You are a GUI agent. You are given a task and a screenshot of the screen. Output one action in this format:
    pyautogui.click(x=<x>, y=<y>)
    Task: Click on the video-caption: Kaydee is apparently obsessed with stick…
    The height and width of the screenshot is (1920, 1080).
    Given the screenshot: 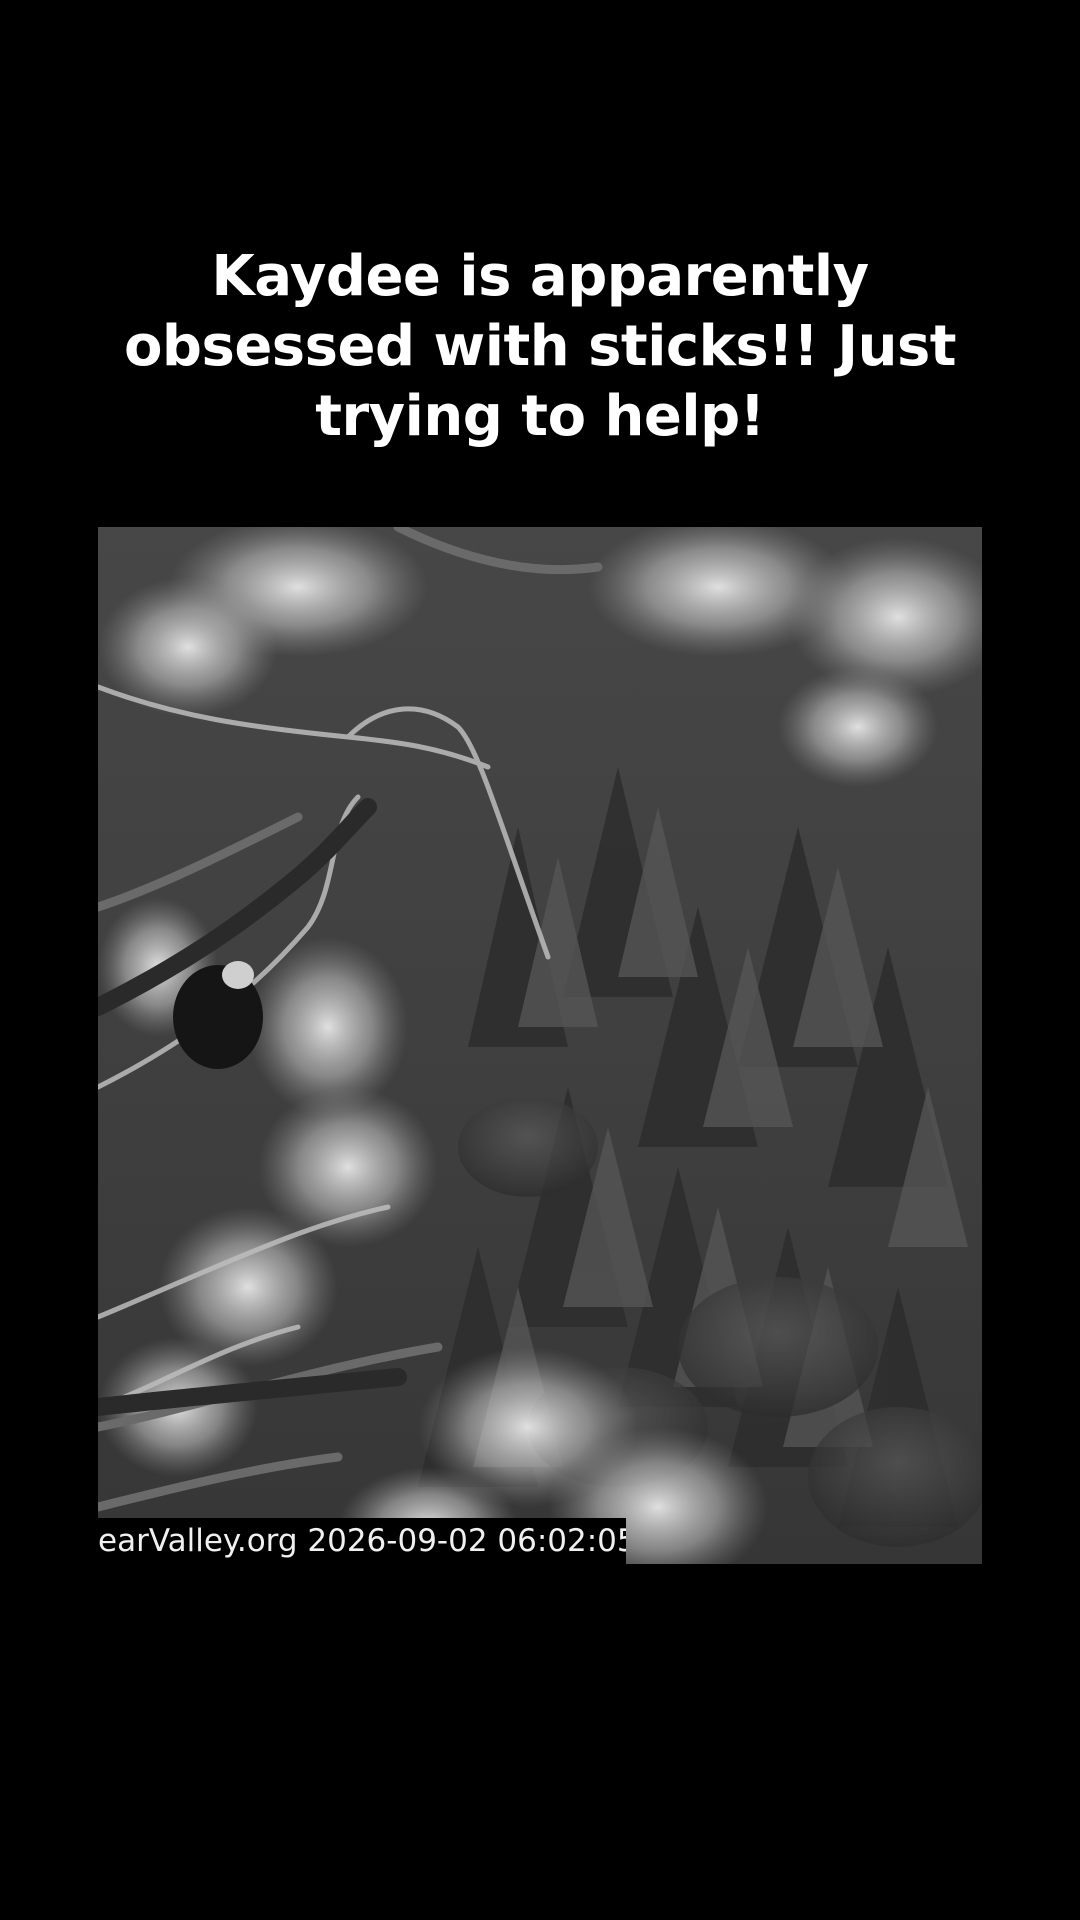 What is the action you would take?
    pyautogui.click(x=540, y=346)
    